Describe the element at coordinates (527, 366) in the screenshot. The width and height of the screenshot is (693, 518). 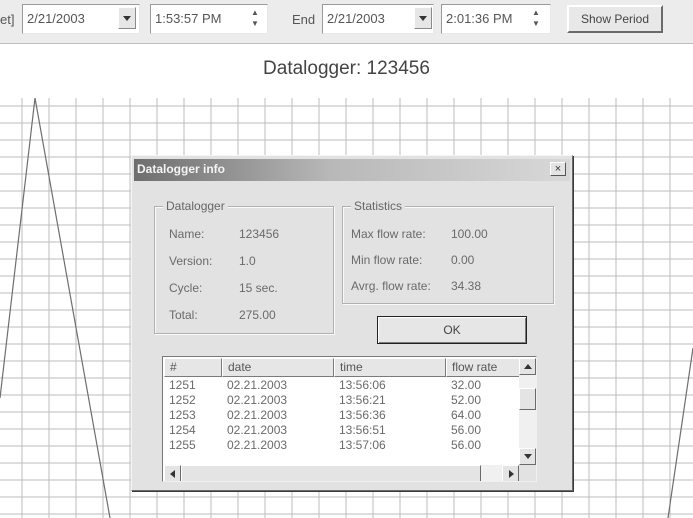
I see `scroll-up-icon` at that location.